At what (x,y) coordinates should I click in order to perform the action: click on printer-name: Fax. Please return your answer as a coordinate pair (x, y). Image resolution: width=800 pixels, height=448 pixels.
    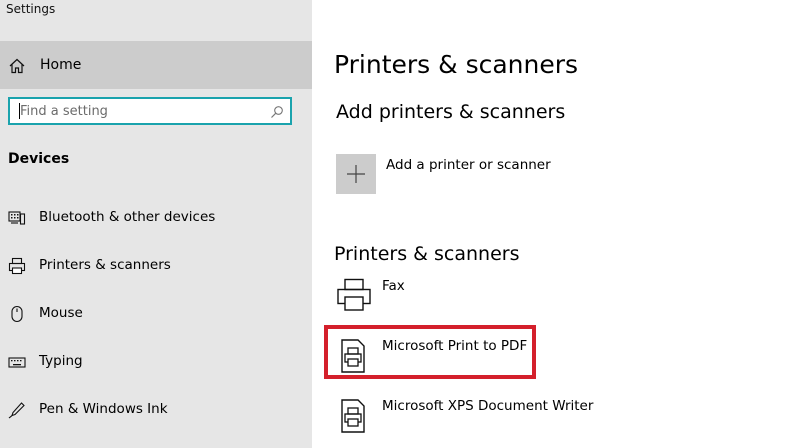
    Looking at the image, I should click on (393, 286).